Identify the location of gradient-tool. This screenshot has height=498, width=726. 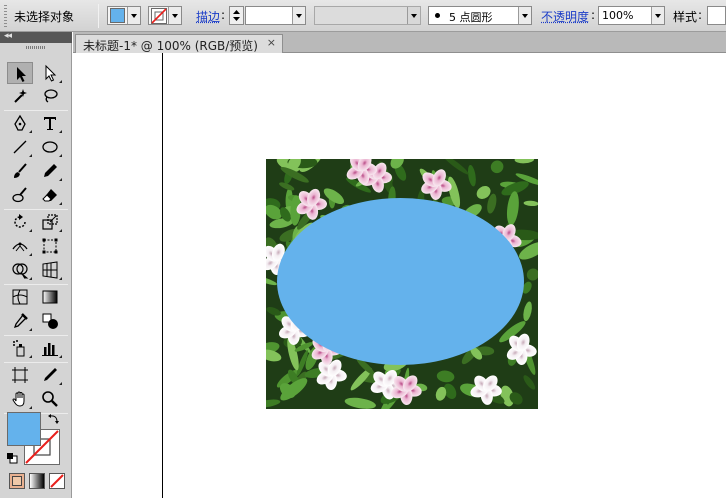
(50, 297).